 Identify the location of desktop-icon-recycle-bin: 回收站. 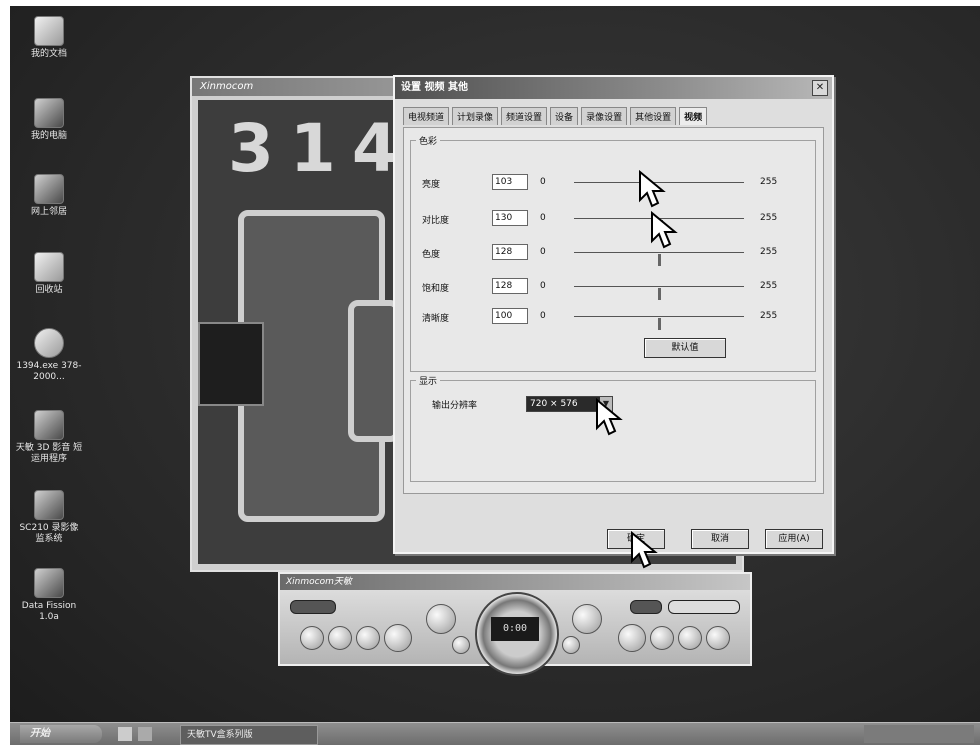
(49, 274).